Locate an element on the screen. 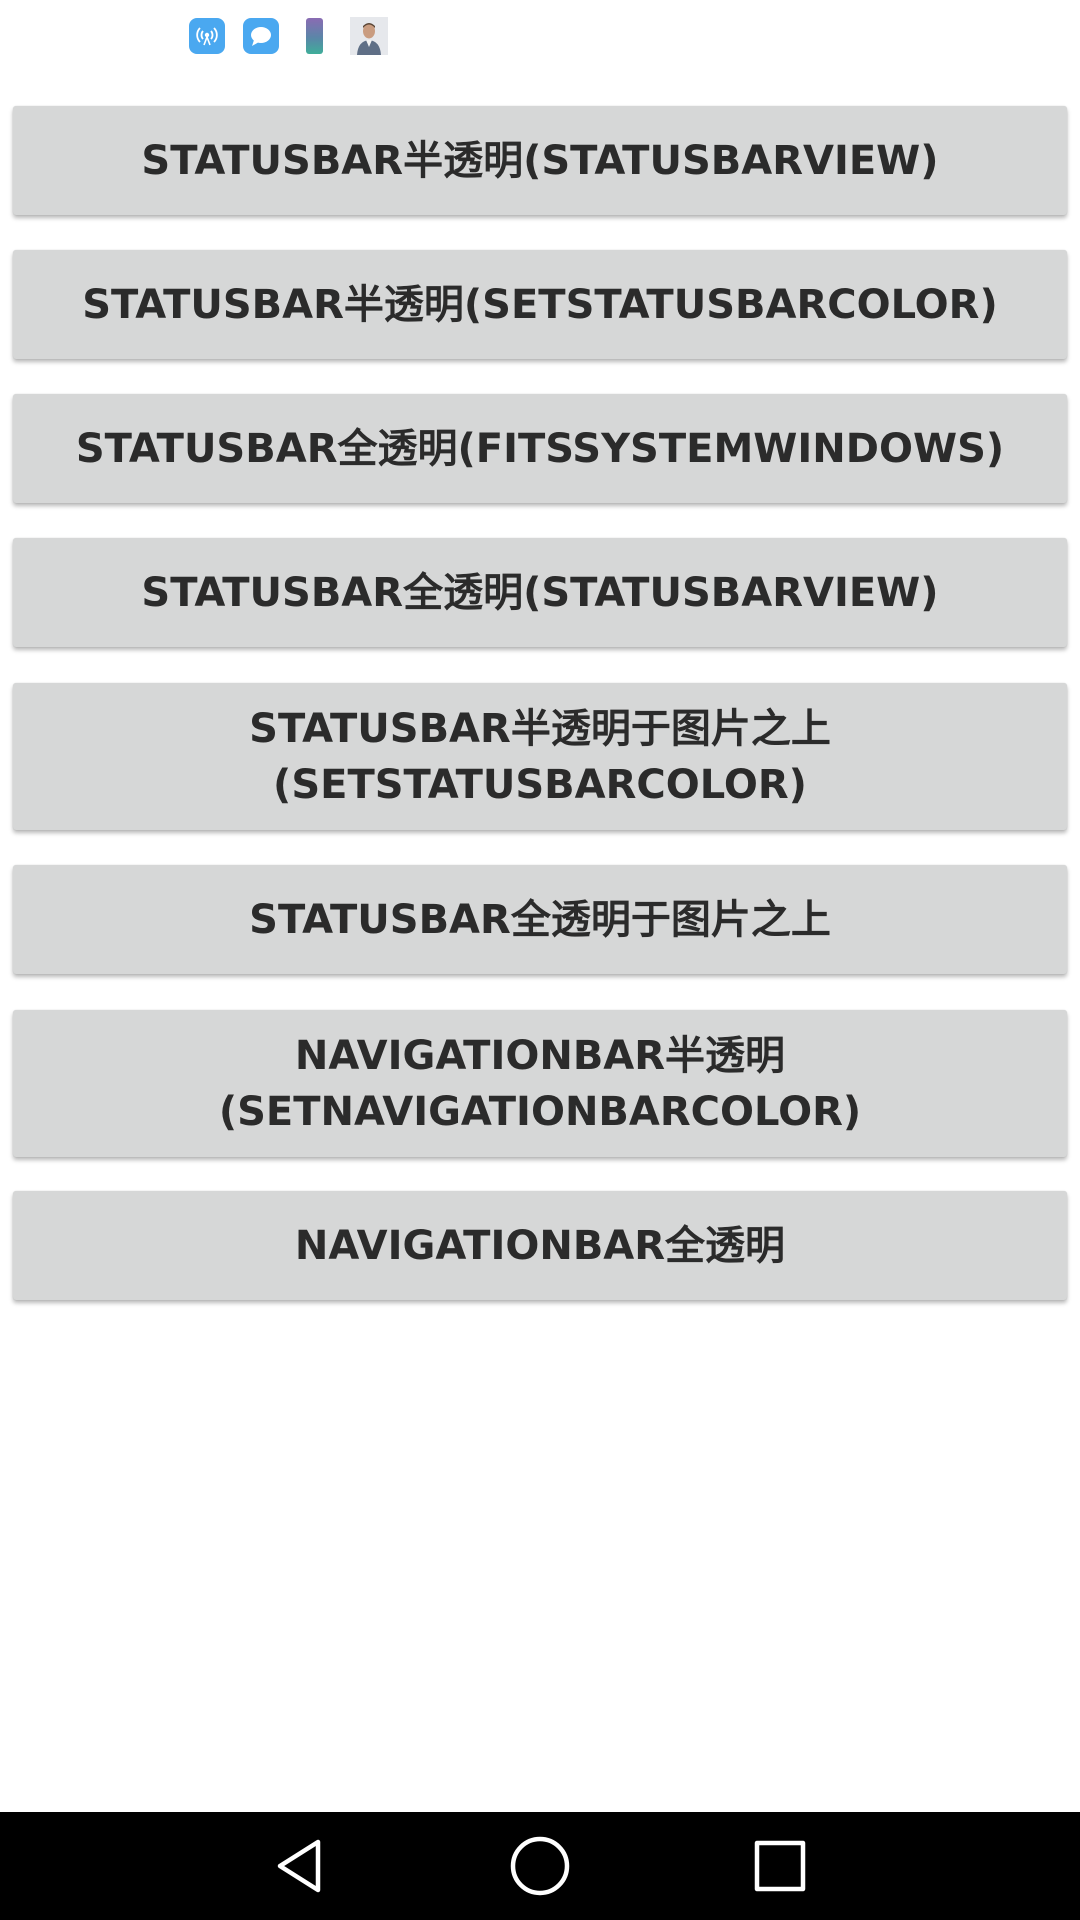  back-button is located at coordinates (300, 1866).